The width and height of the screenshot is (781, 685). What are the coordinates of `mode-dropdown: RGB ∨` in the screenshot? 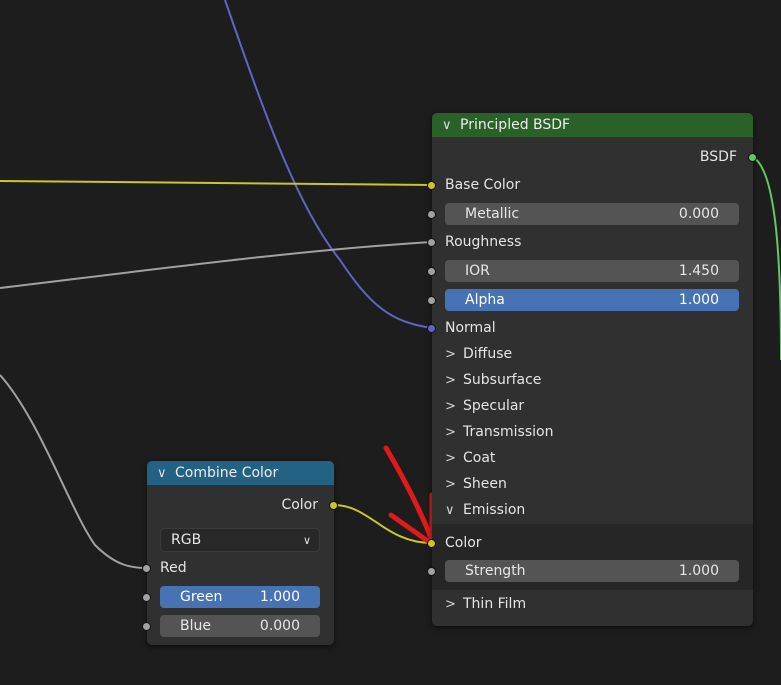 It's located at (240, 540).